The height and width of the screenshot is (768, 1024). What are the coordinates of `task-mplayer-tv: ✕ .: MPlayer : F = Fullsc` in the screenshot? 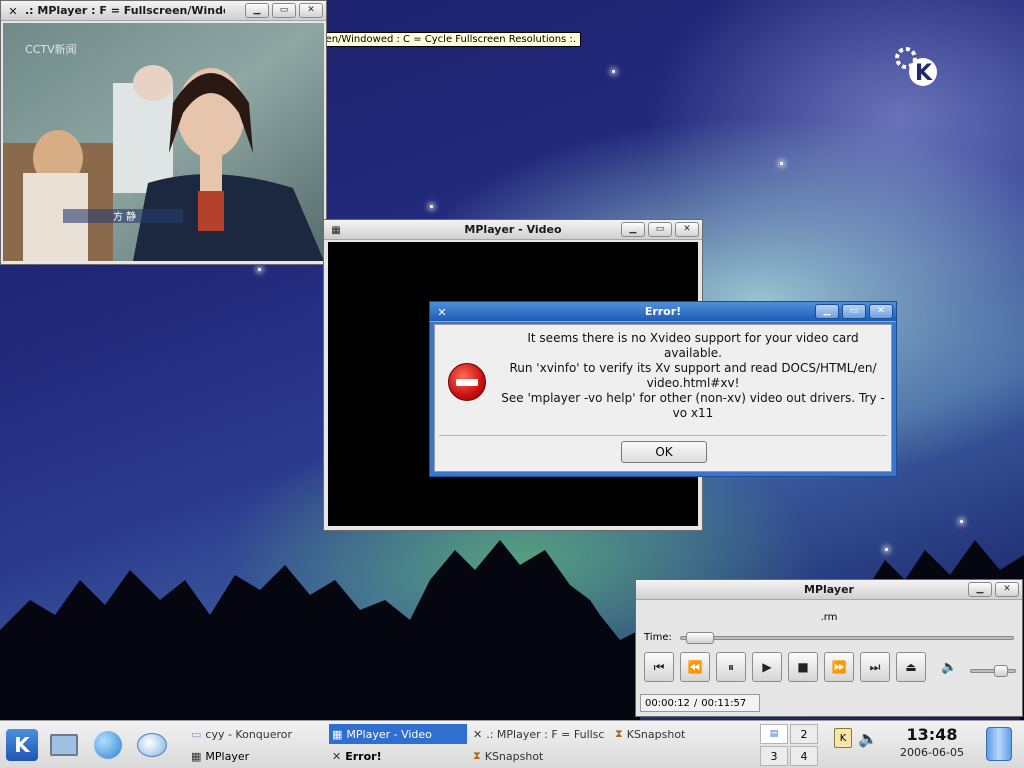 It's located at (539, 734).